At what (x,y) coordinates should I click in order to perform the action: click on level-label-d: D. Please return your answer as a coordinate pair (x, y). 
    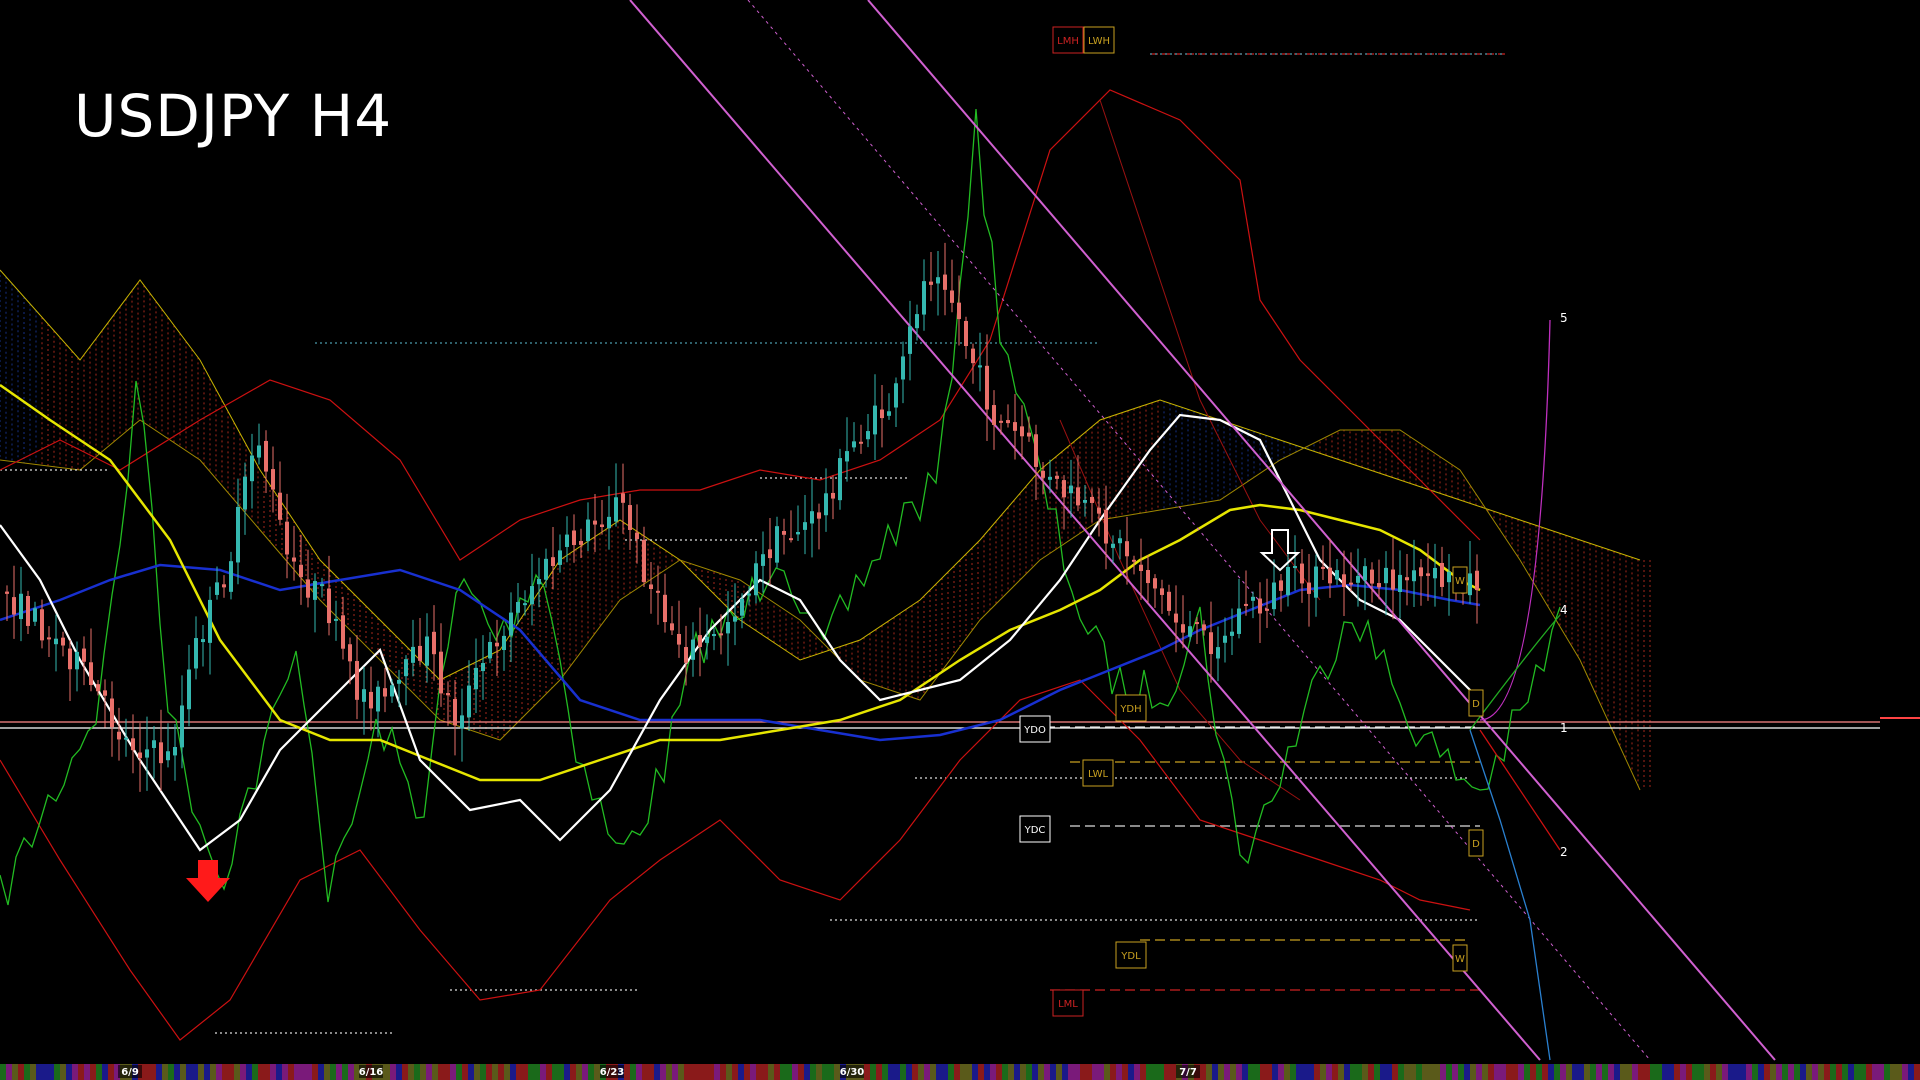
    Looking at the image, I should click on (1476, 844).